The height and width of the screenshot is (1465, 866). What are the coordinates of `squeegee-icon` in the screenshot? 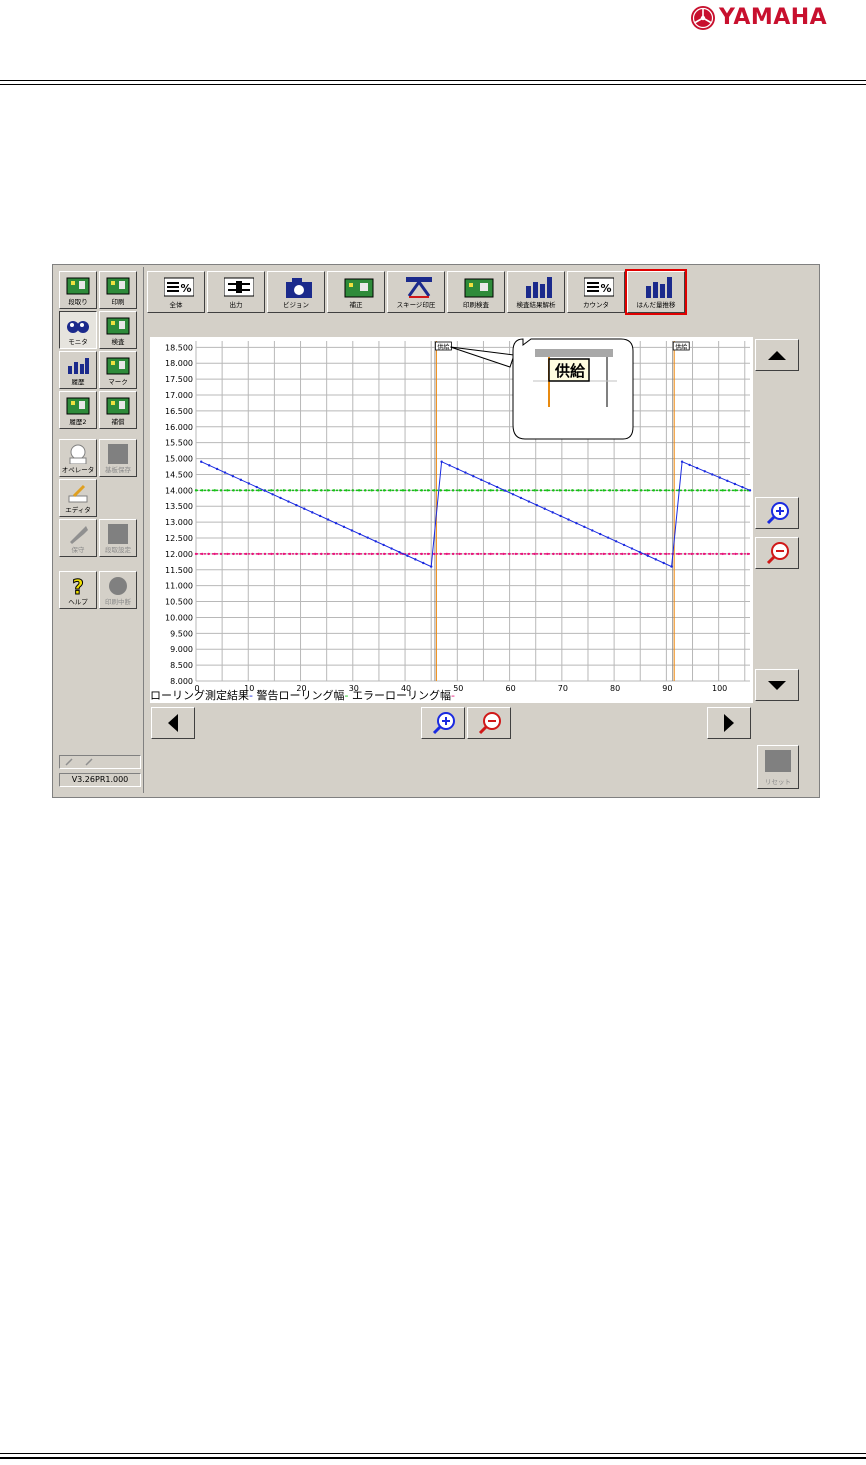 It's located at (418, 287).